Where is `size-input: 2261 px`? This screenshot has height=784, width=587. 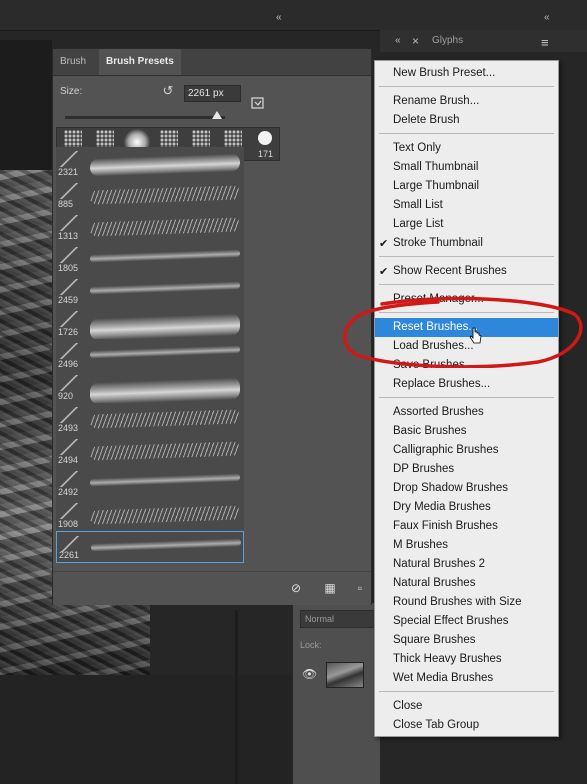 size-input: 2261 px is located at coordinates (212, 93).